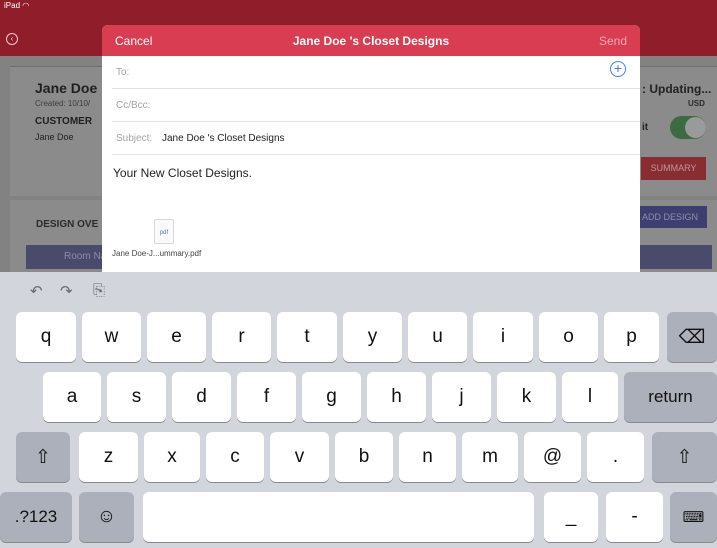  I want to click on design-overview-title: DESIGN OVE, so click(67, 224).